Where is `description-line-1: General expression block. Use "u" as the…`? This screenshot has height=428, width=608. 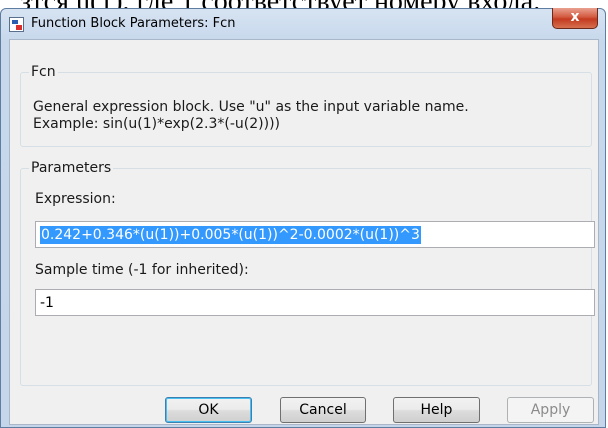
description-line-1: General expression block. Use "u" as the… is located at coordinates (251, 107).